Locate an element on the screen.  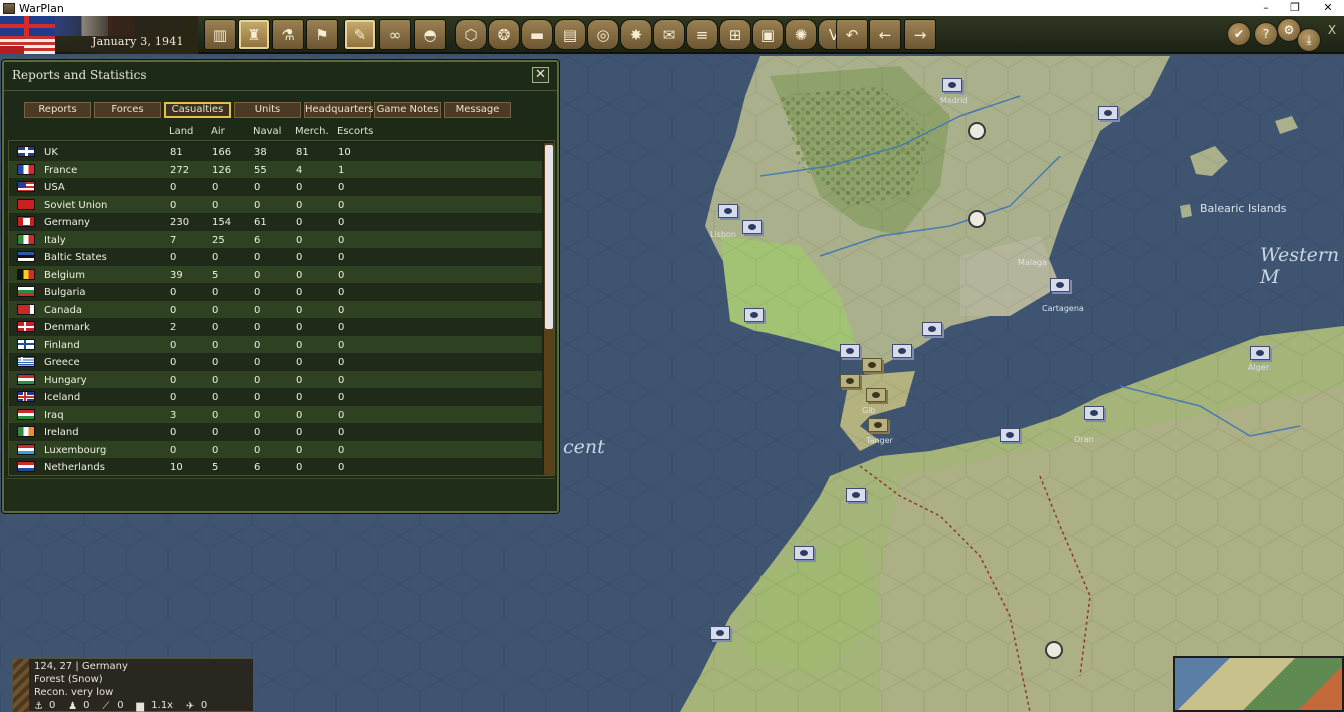
cell-land: 2 is located at coordinates (173, 327).